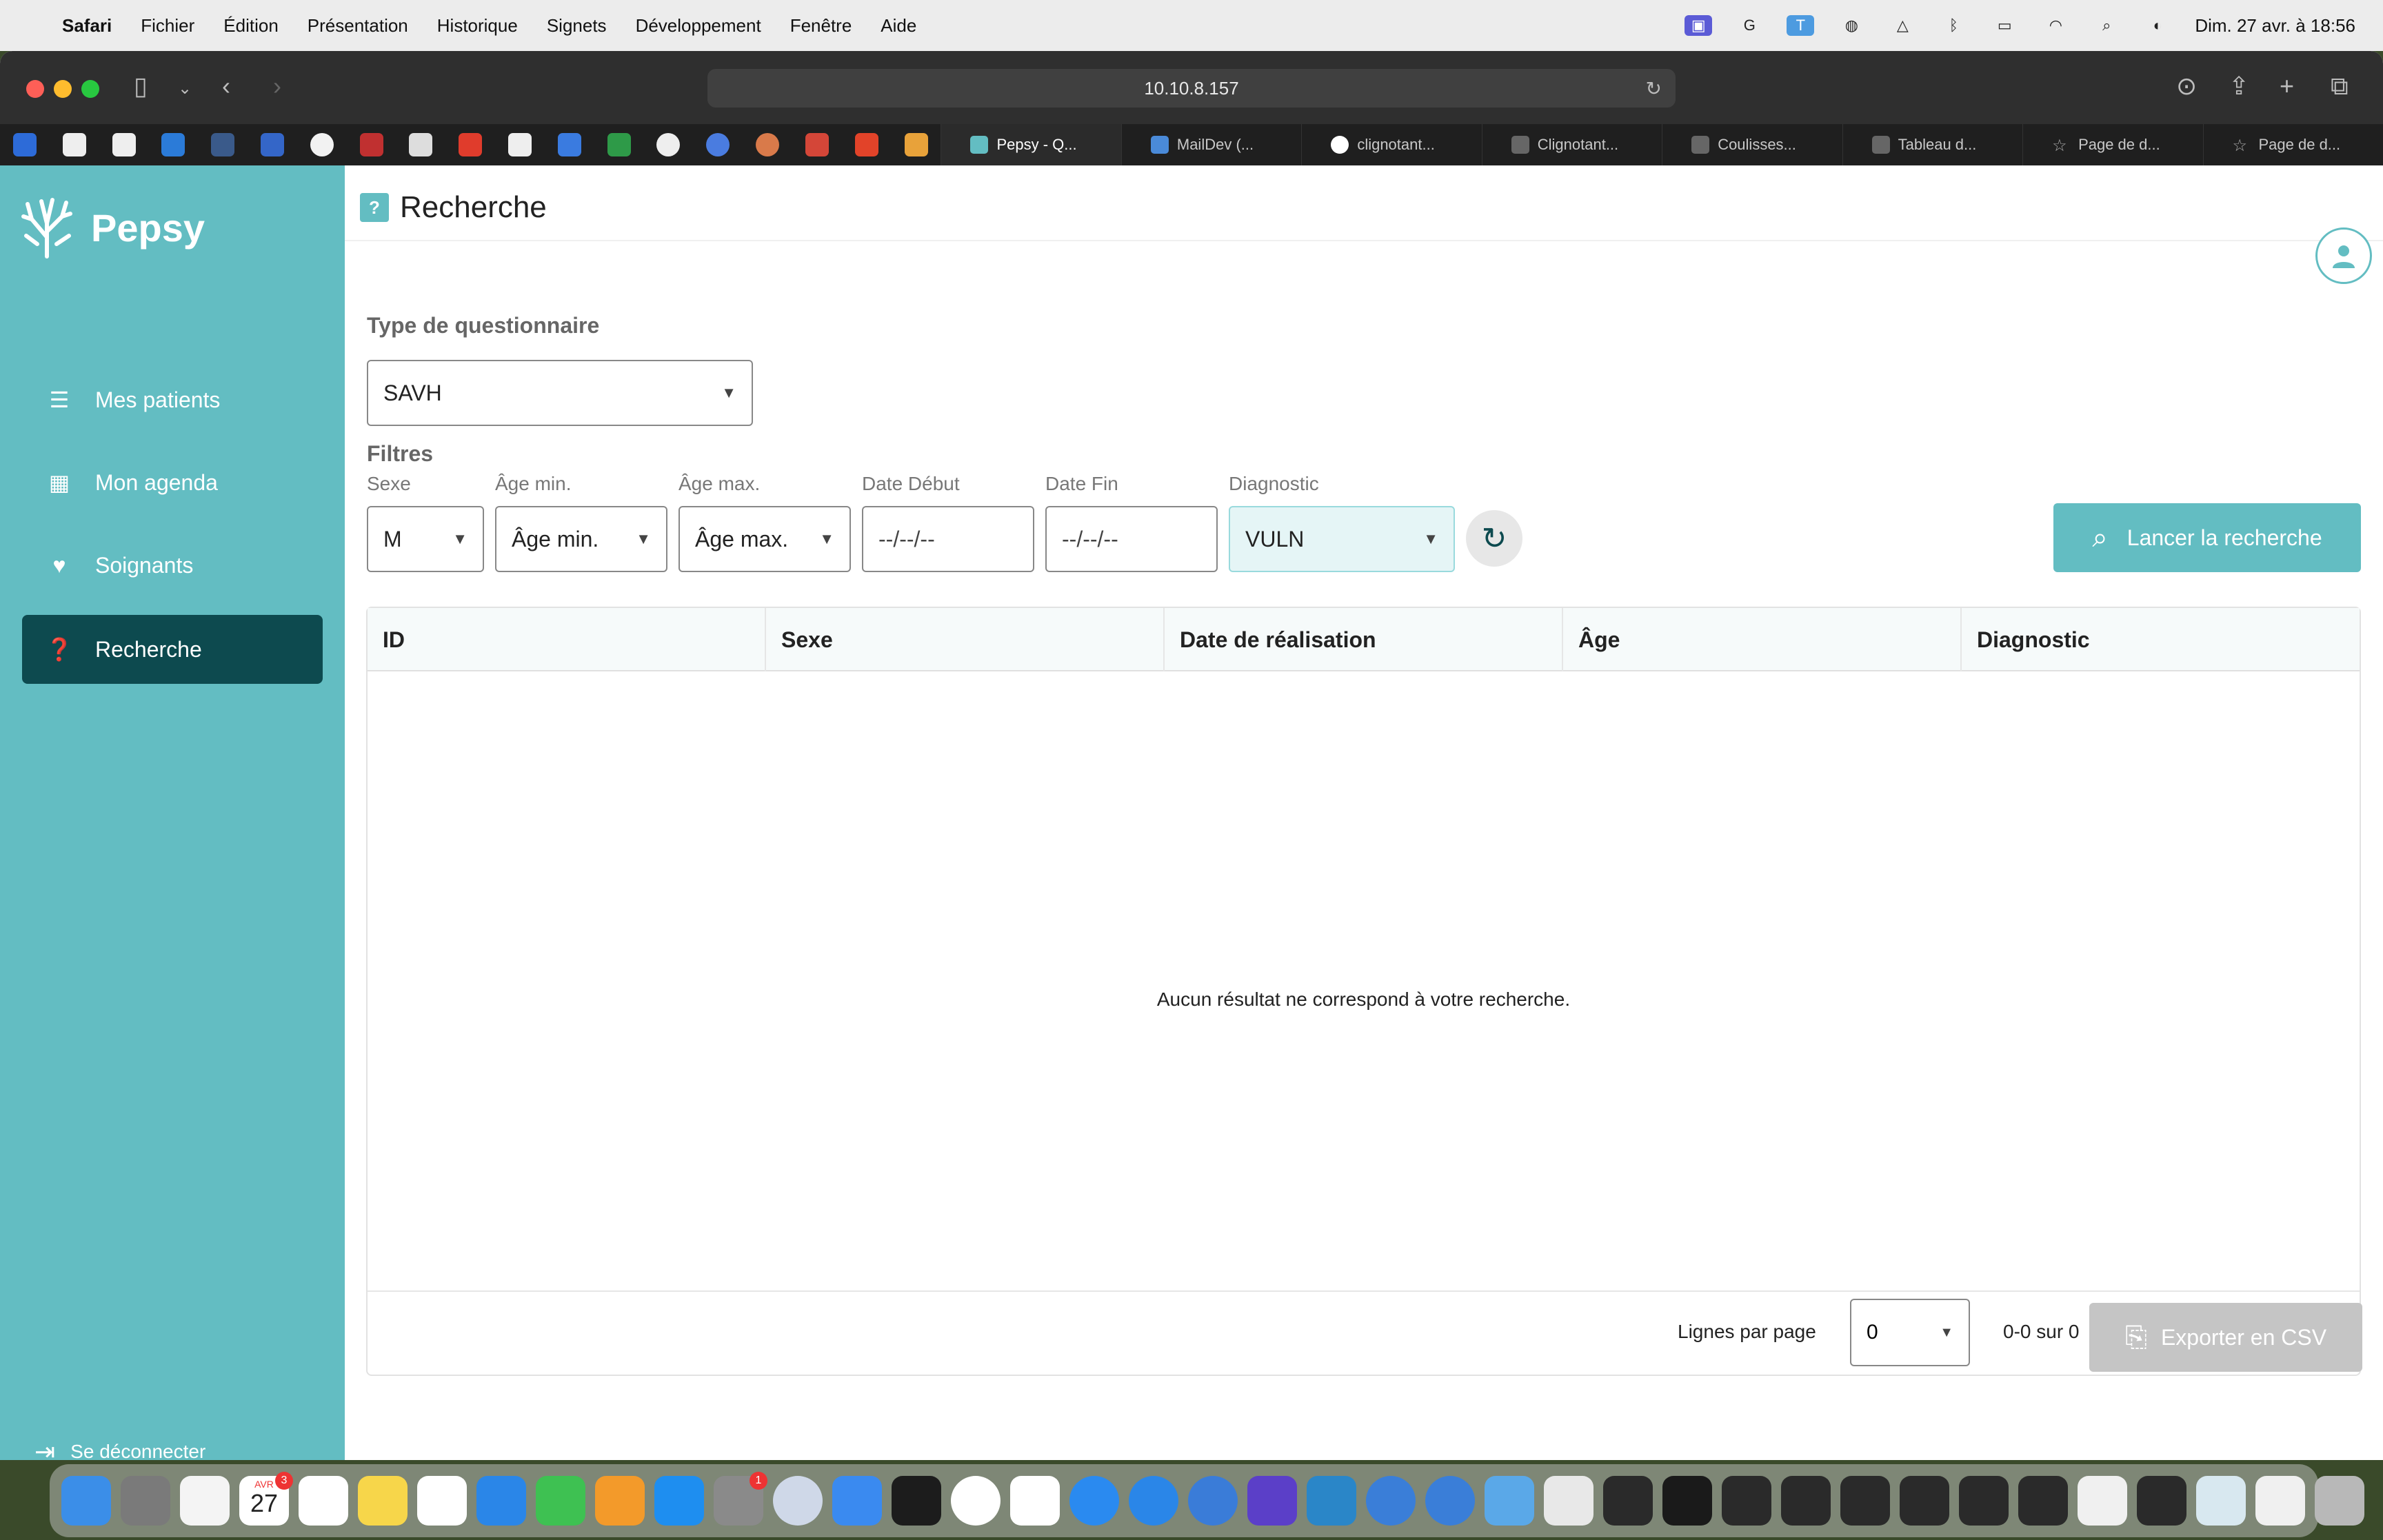  I want to click on column-header-date: Date de réalisation, so click(1364, 640).